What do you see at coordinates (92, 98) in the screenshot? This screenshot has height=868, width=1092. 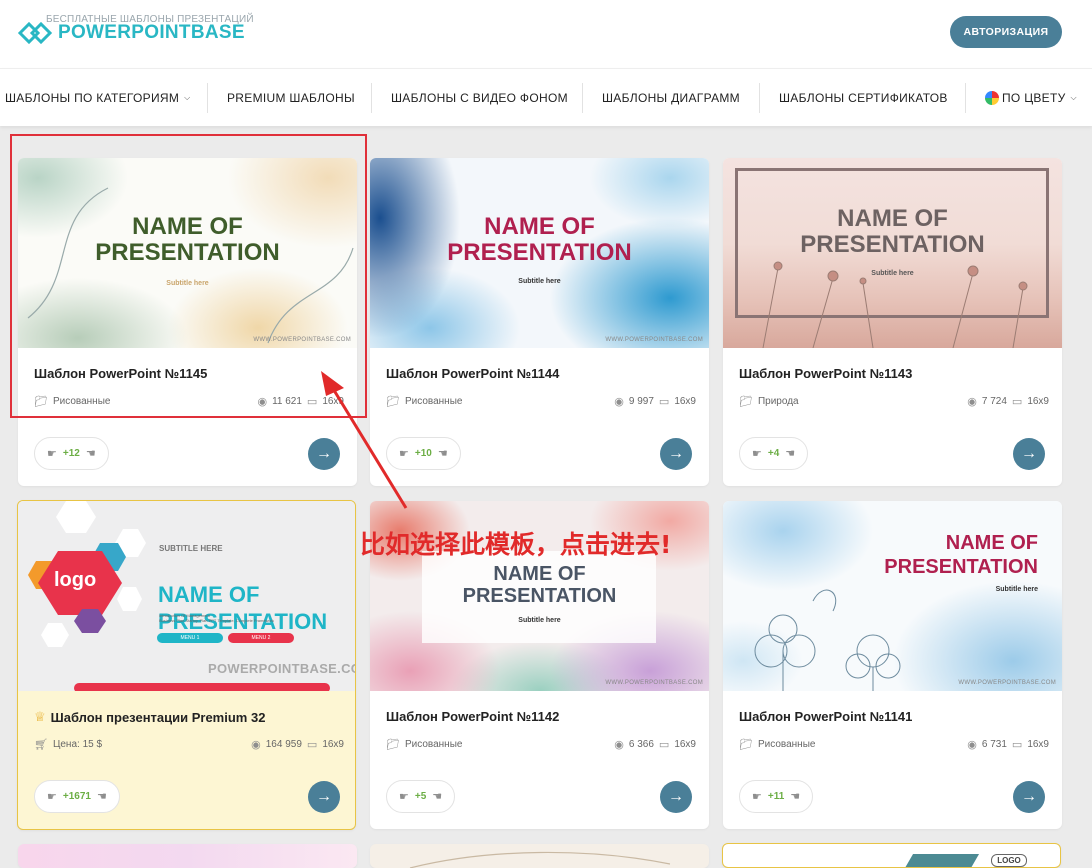 I see `nav-item-label: ШАБЛОНЫ ПО КАТЕГОРИЯМ` at bounding box center [92, 98].